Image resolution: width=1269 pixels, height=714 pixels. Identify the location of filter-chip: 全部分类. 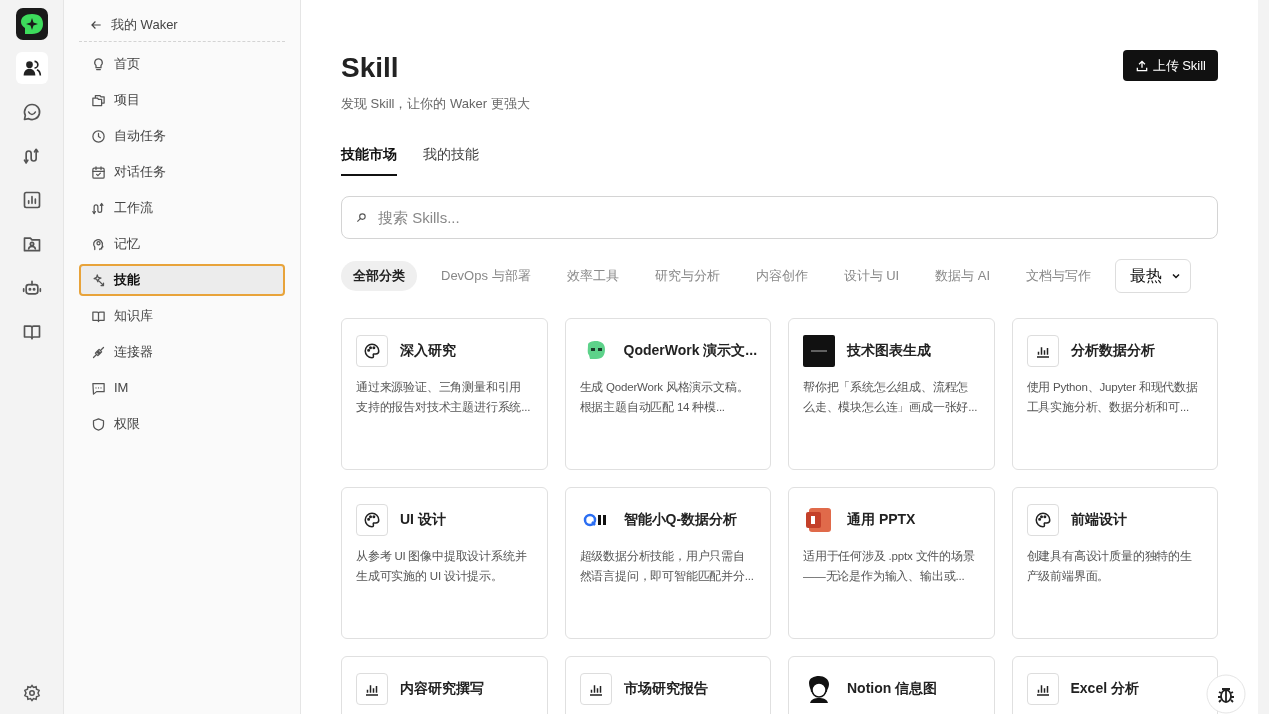
(379, 275).